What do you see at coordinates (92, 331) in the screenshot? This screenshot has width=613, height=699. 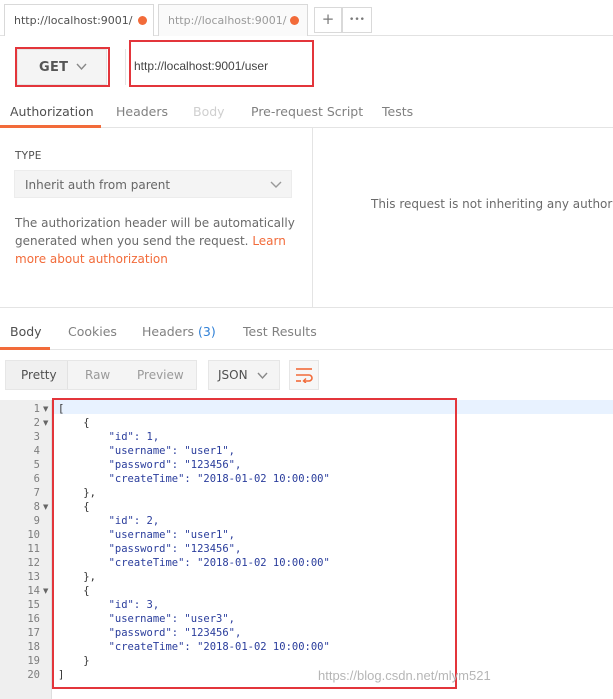 I see `tab-cookies: Cookies` at bounding box center [92, 331].